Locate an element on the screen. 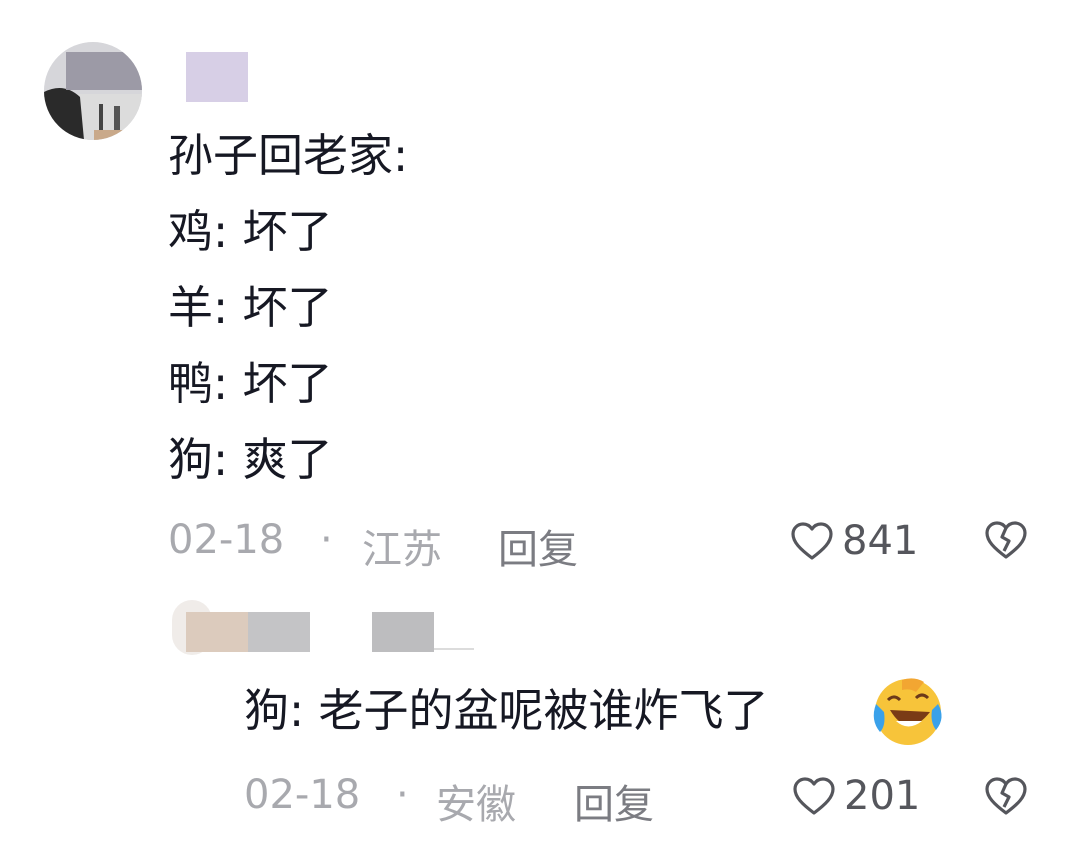 This screenshot has height=859, width=1080. comment-line: 狗: 爽了 is located at coordinates (250, 459).